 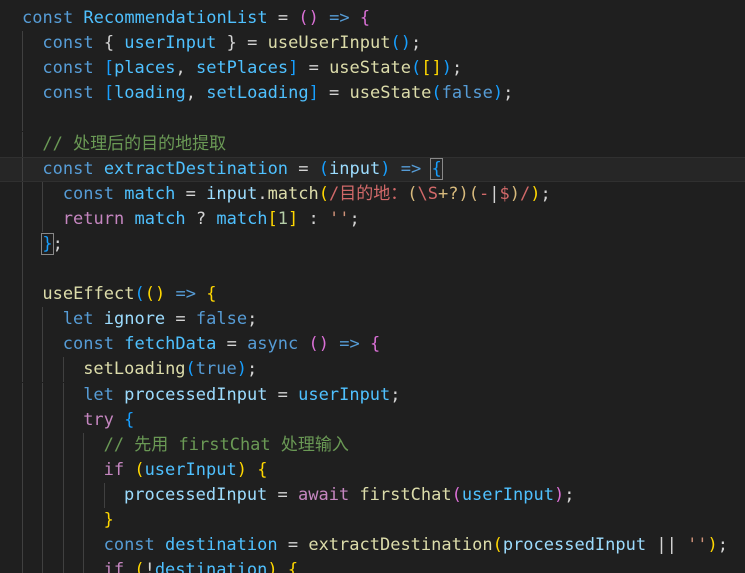 I want to click on code-line: return match ? match[1] : '';, so click(x=372, y=219).